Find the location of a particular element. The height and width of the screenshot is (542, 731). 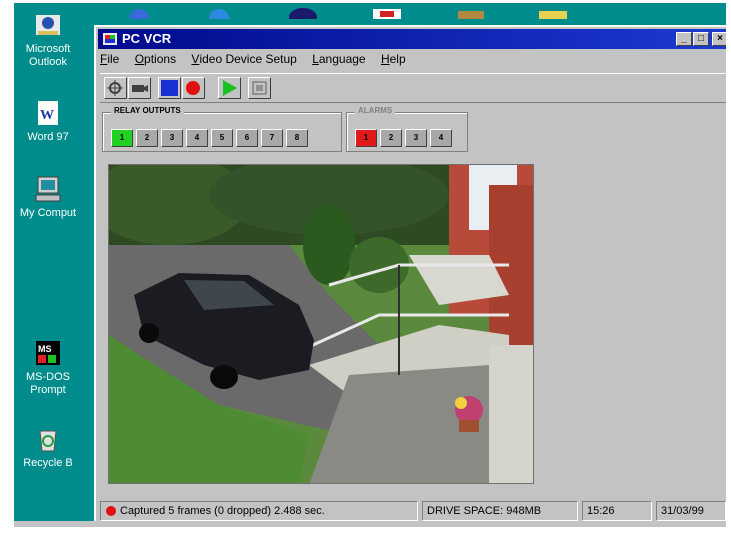

relay-output-3-button: 3 is located at coordinates (172, 138).